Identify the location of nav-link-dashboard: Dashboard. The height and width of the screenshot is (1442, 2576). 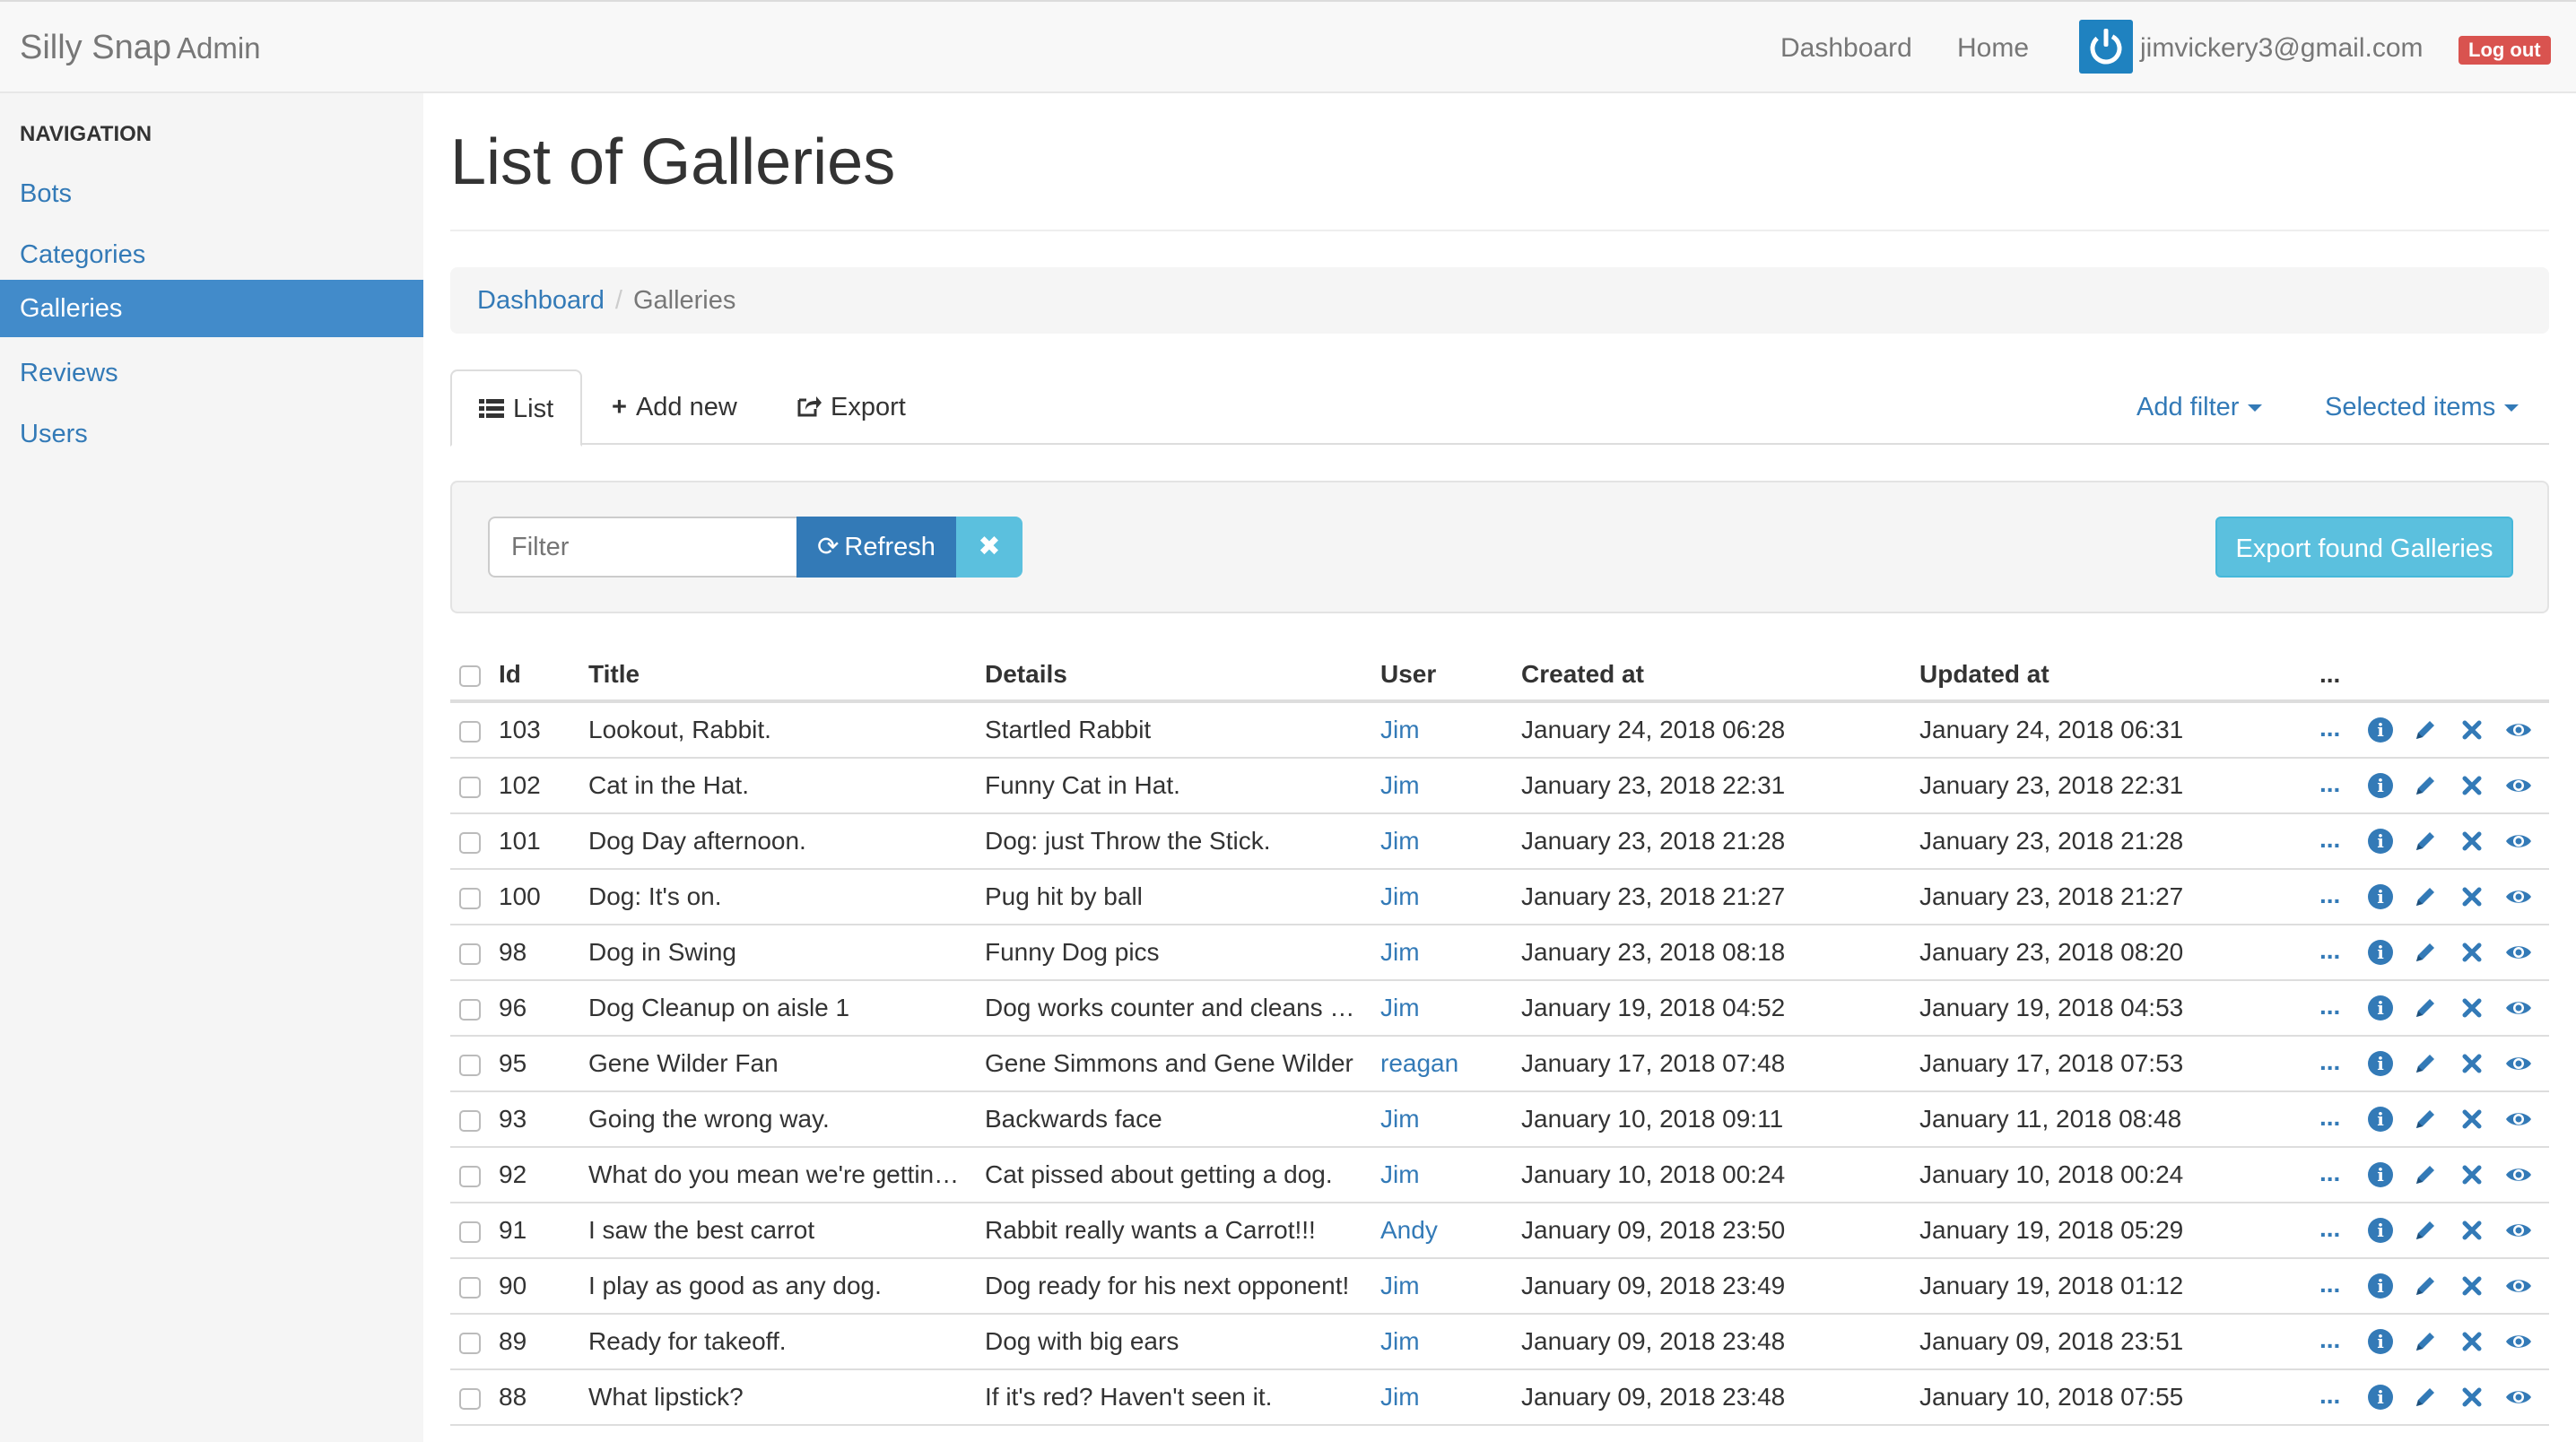
(1846, 48).